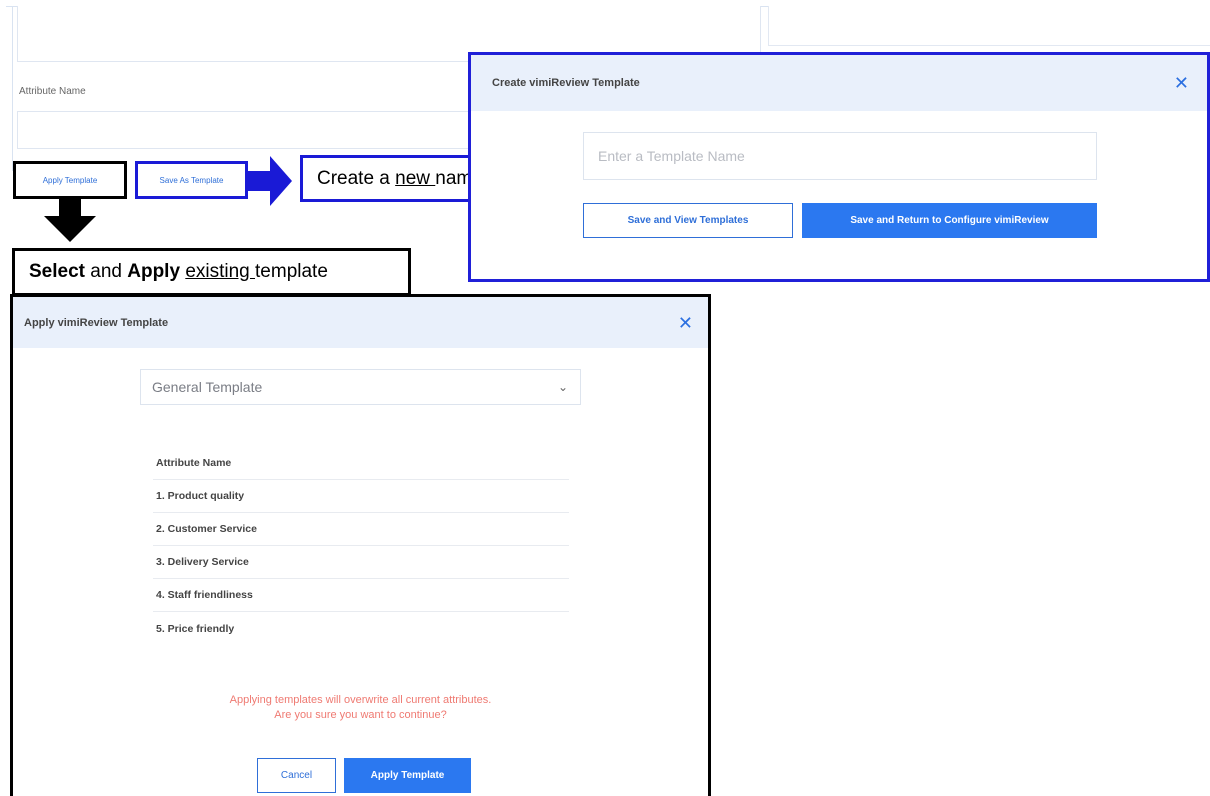 The height and width of the screenshot is (796, 1210). What do you see at coordinates (220, 271) in the screenshot?
I see `callout-underlined: existing` at bounding box center [220, 271].